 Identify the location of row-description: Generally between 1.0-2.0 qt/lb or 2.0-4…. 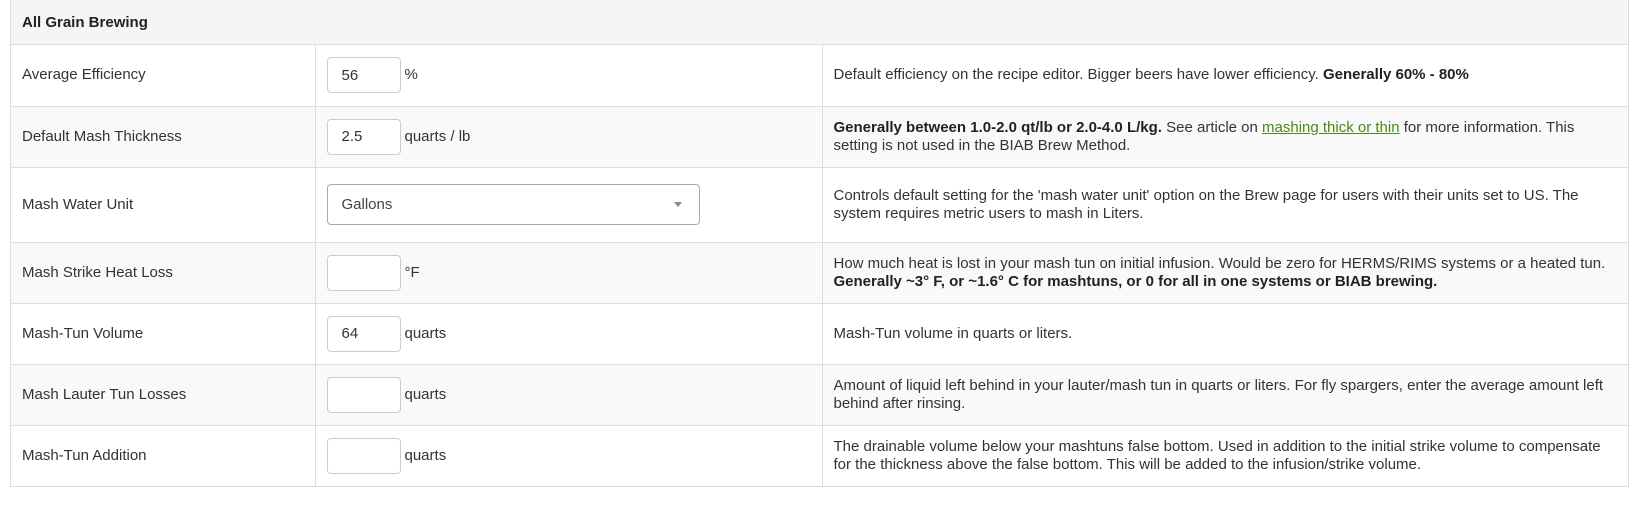
(1224, 136).